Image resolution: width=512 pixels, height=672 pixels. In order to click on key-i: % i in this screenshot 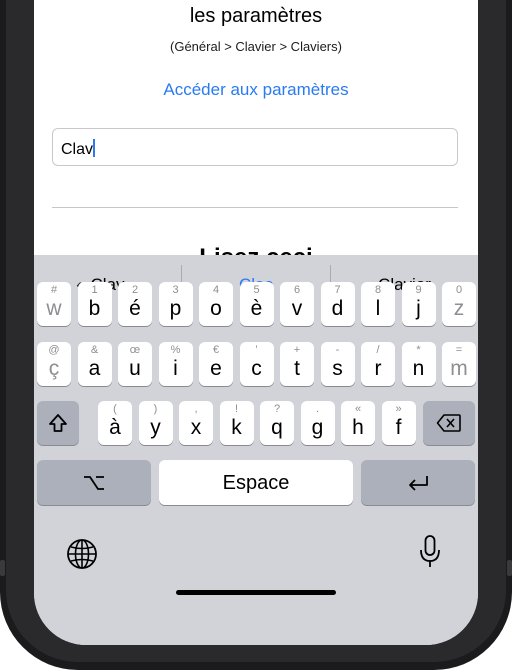, I will do `click(175, 364)`.